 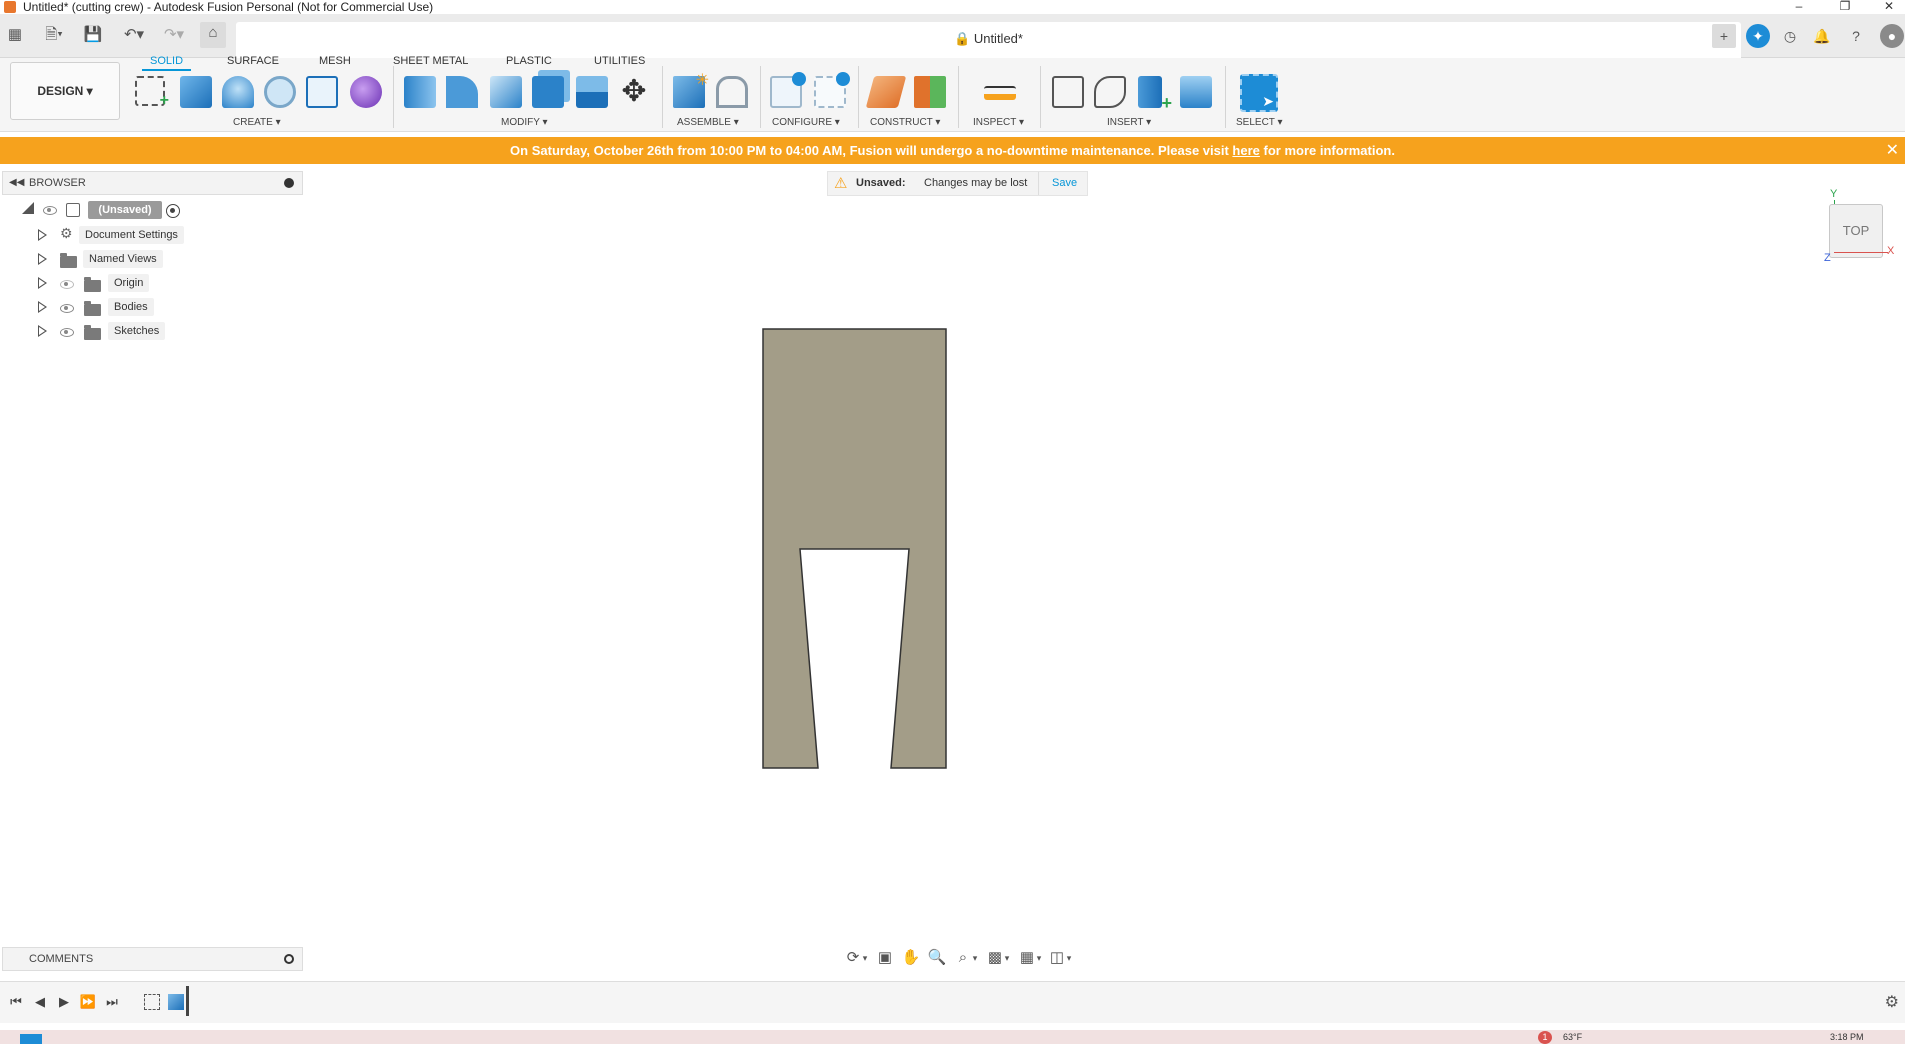 I want to click on midplane-icon, so click(x=930, y=92).